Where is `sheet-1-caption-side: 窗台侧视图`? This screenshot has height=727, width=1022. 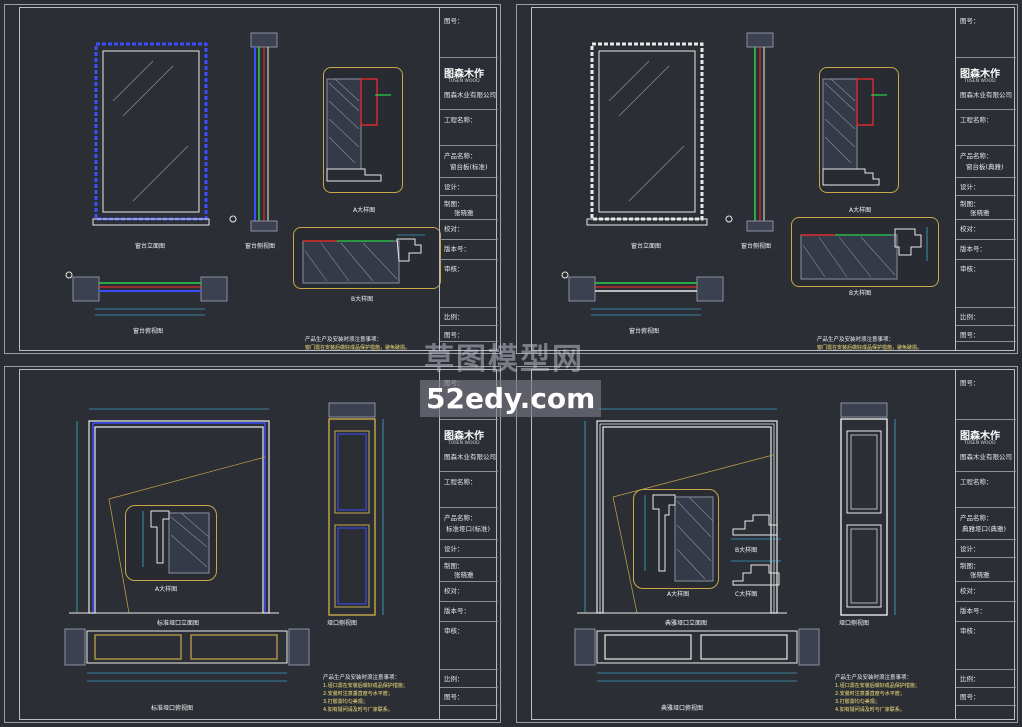 sheet-1-caption-side: 窗台侧视图 is located at coordinates (260, 246).